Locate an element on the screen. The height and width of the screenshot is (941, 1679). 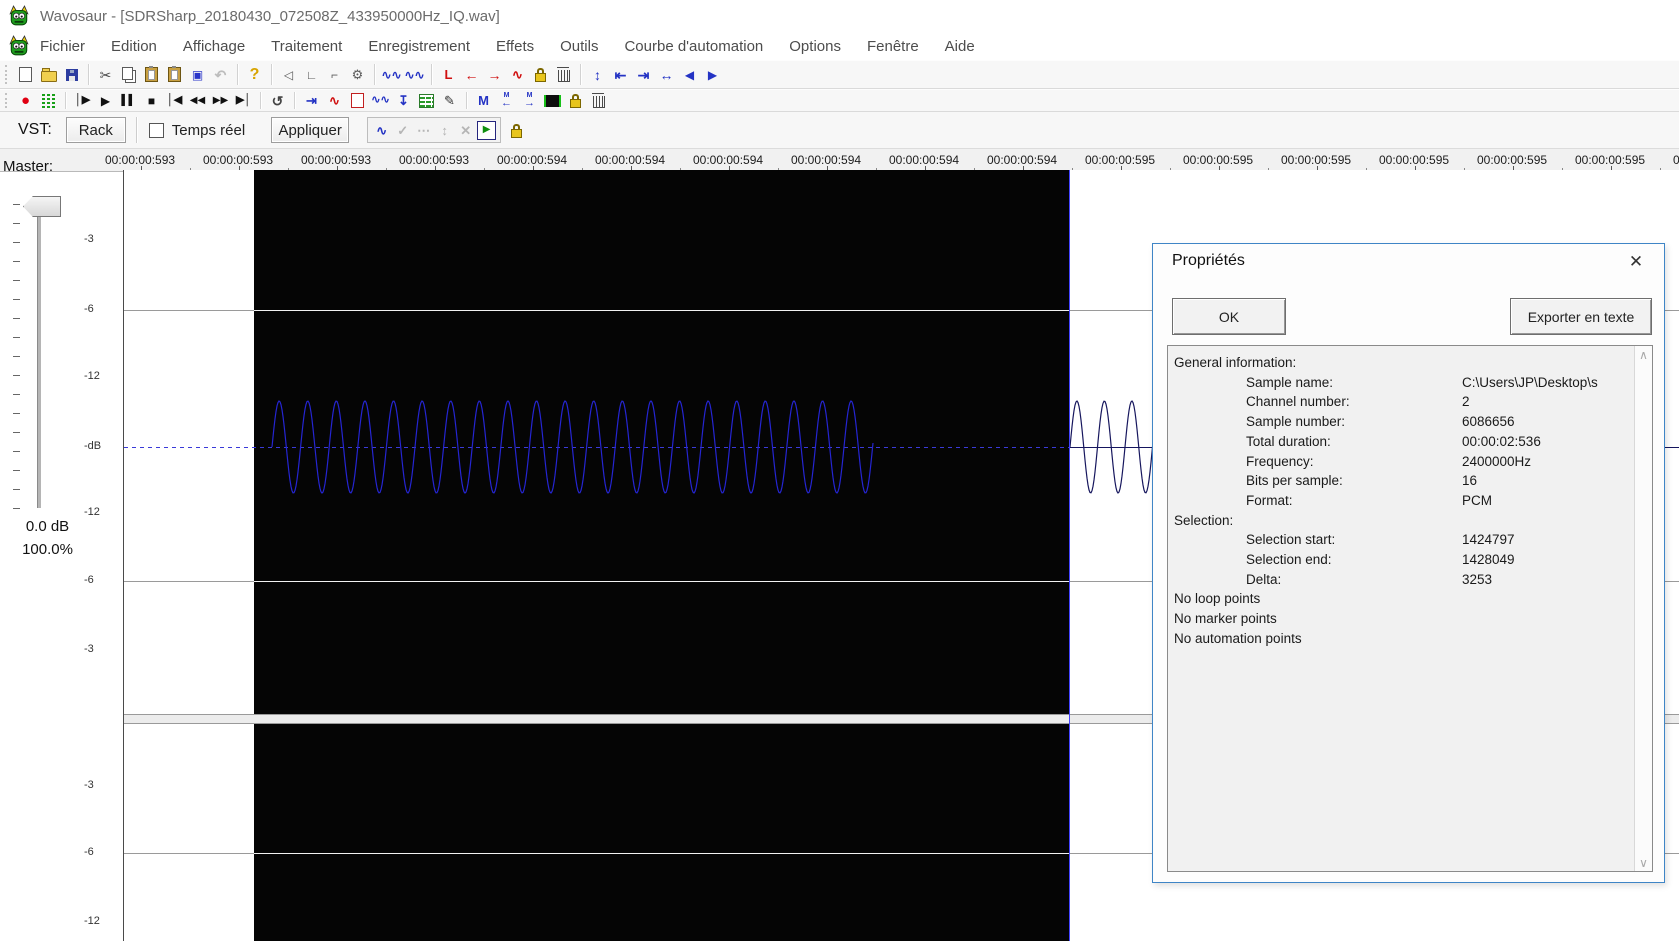
export-text-button: Exporter en texte is located at coordinates (1581, 316).